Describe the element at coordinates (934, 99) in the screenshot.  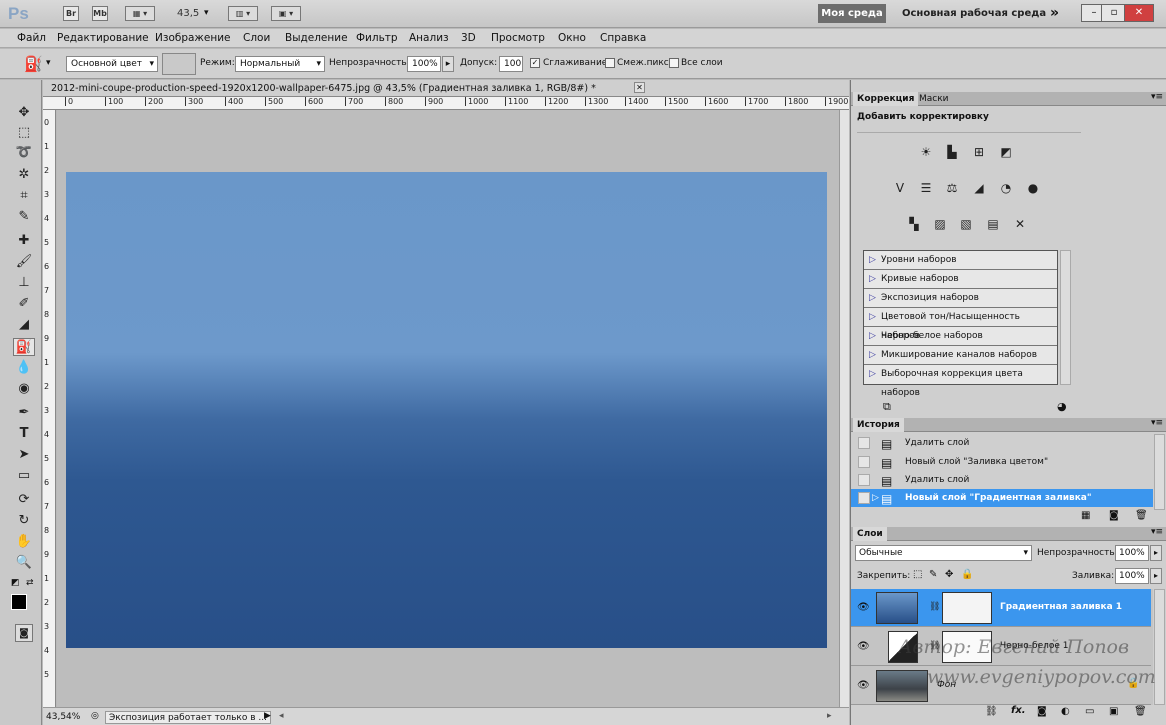
I see `tab-masks: Маски` at that location.